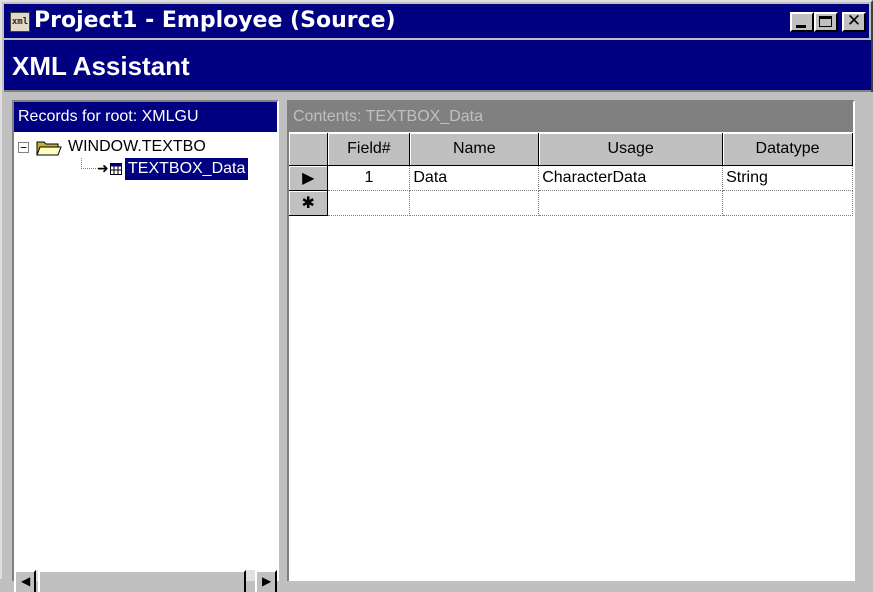  I want to click on window-right-border, so click(864, 336).